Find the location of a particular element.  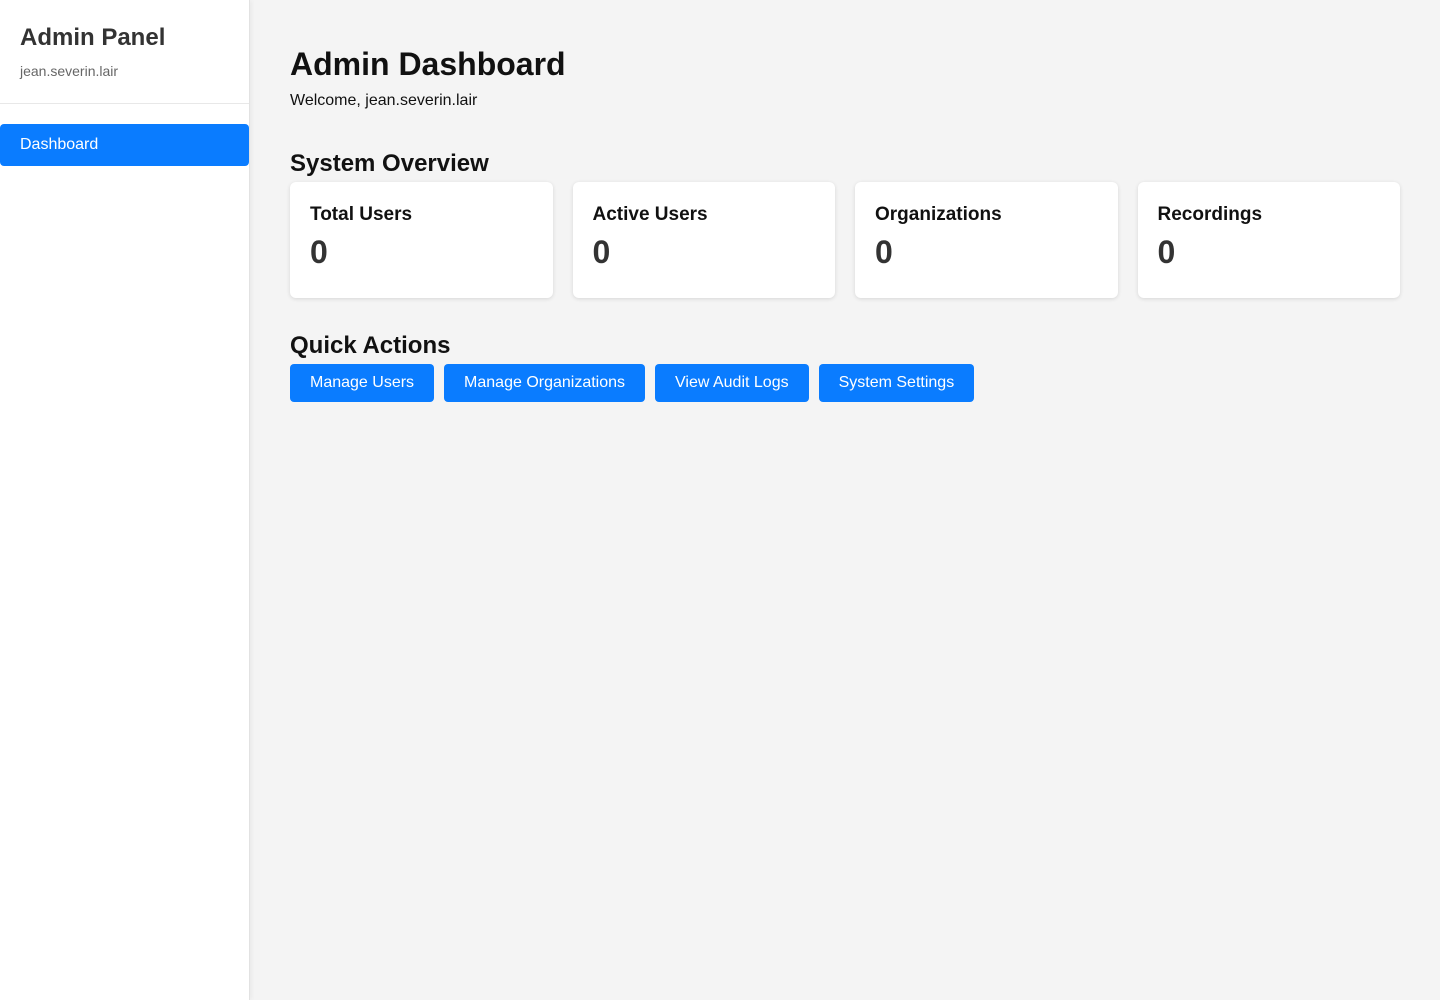

view-audit-logs-button: View Audit Logs is located at coordinates (732, 383).